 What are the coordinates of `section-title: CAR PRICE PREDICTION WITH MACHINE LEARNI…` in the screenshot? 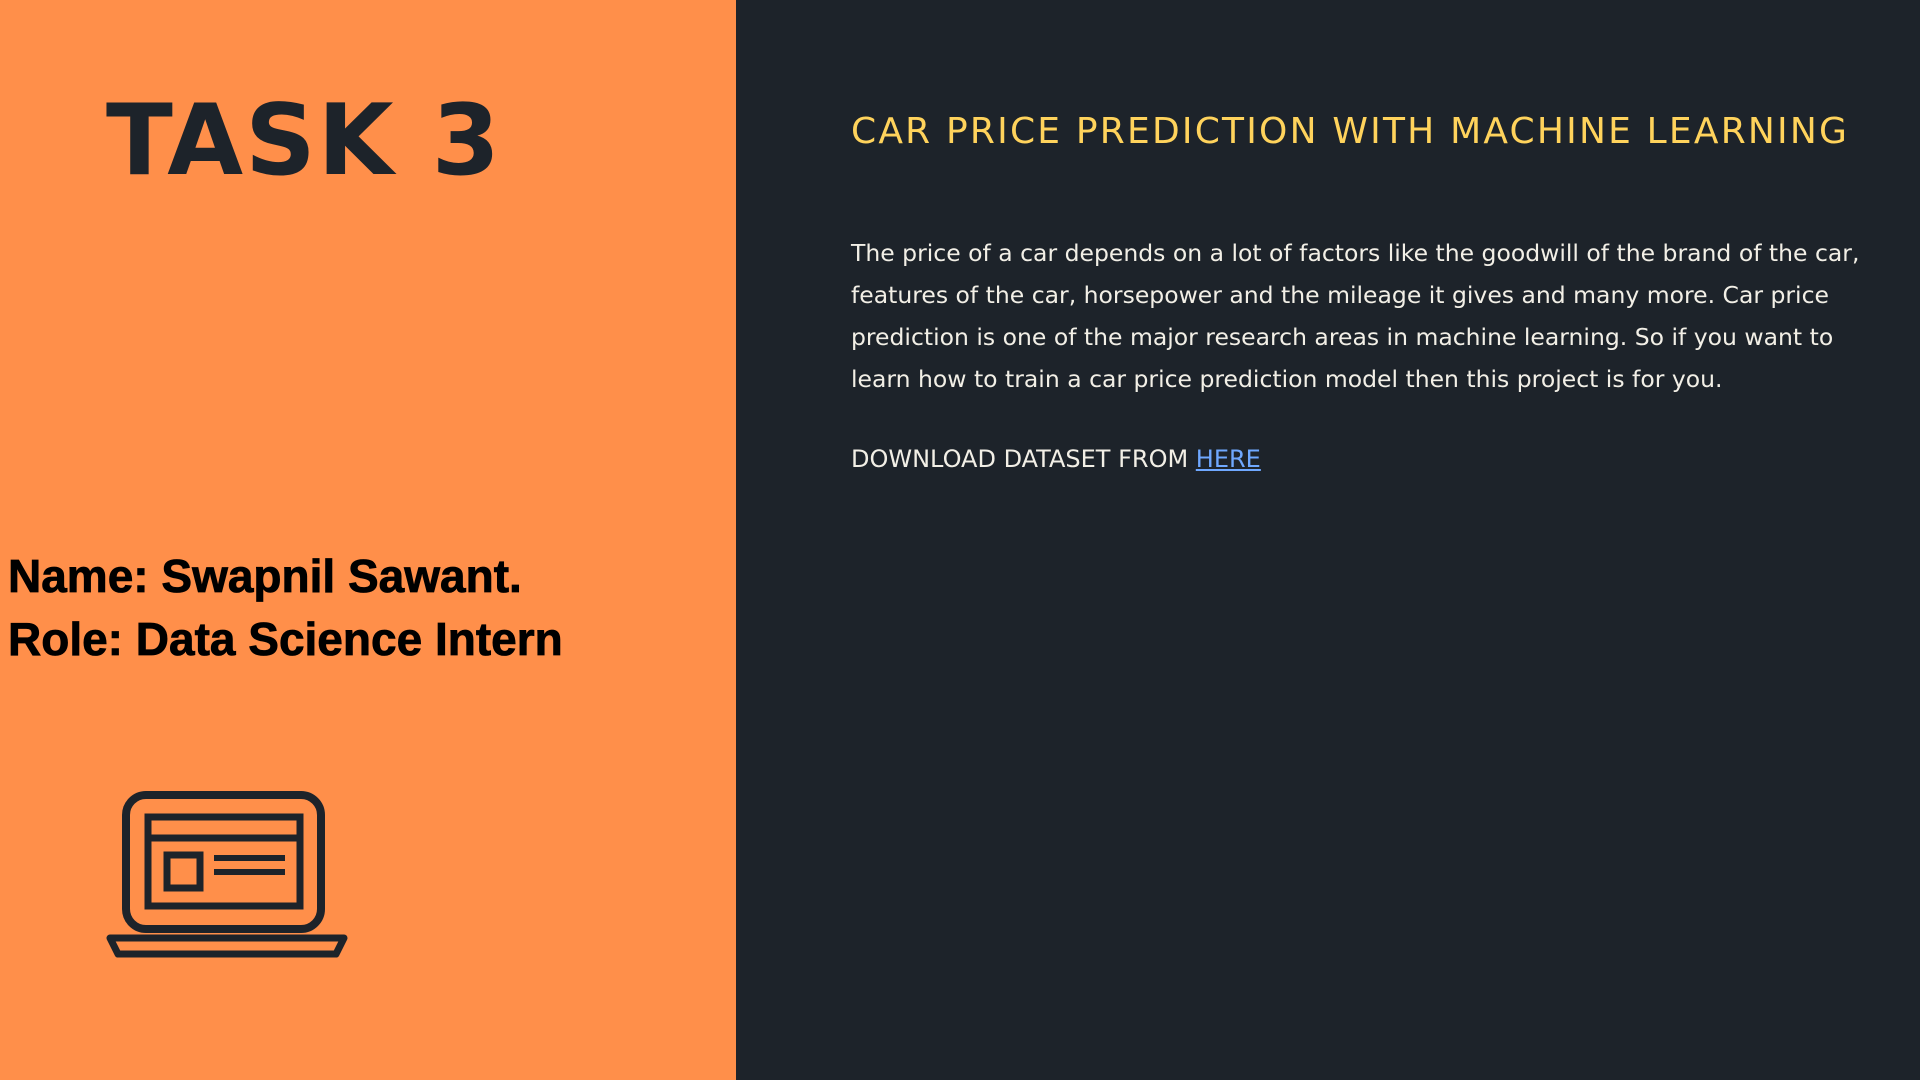 It's located at (1350, 131).